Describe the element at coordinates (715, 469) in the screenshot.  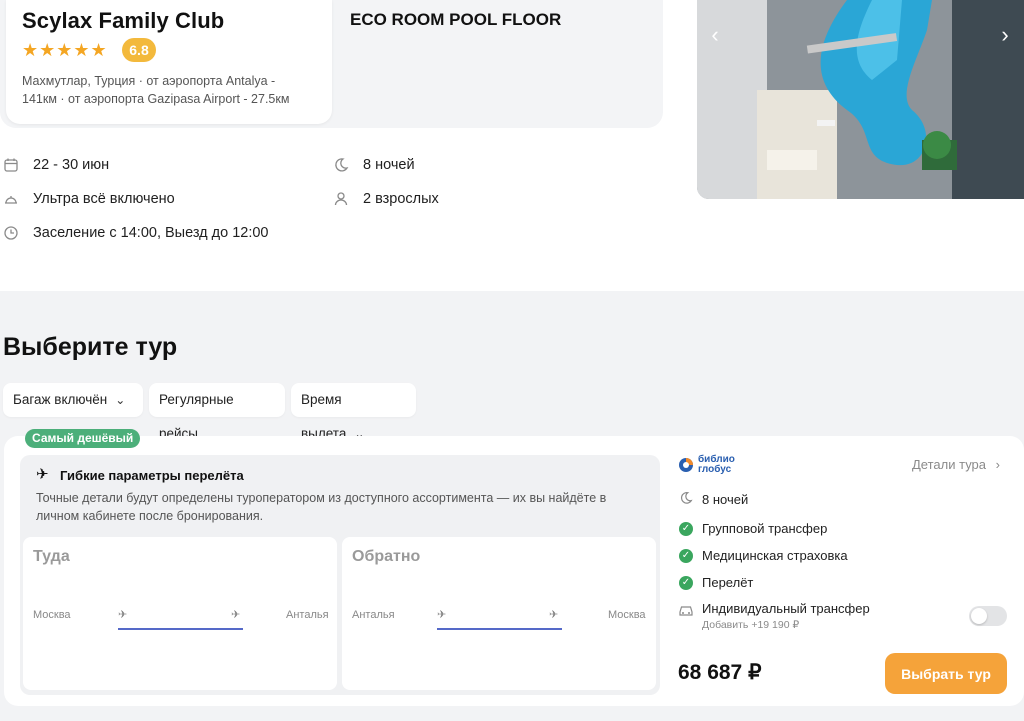
I see `operator-name: глобус` at that location.